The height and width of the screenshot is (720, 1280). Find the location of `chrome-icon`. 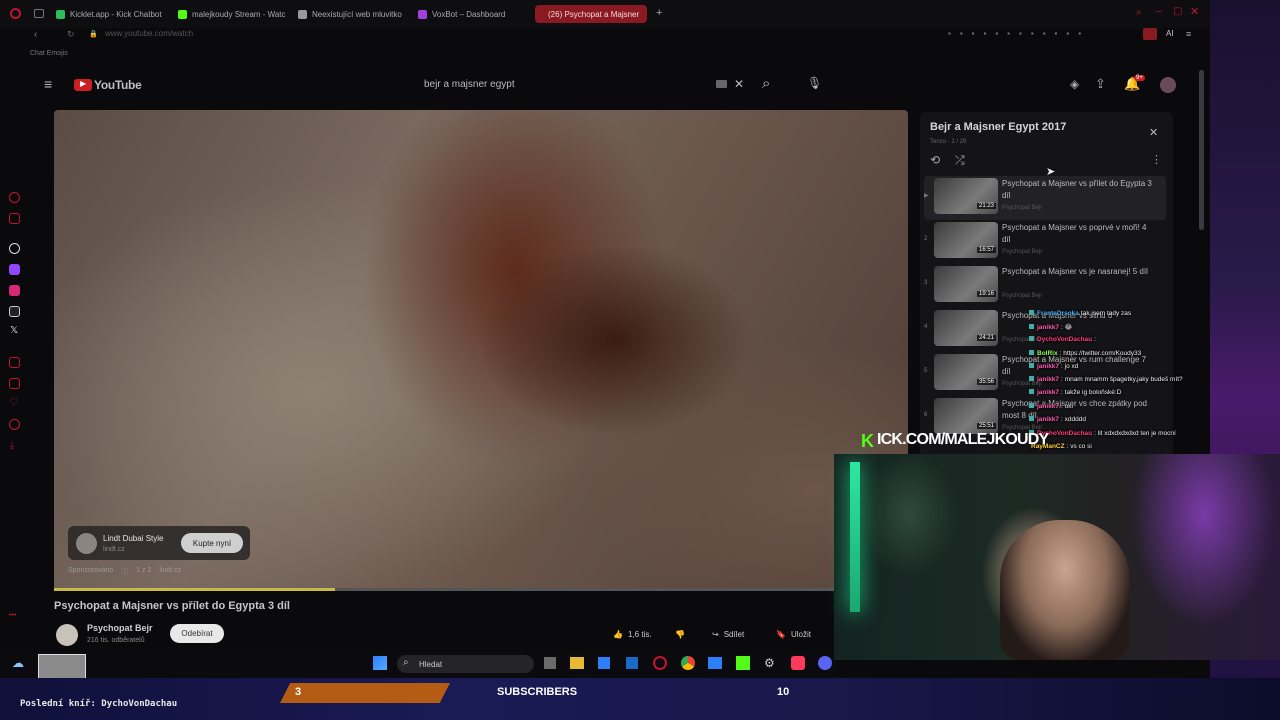

chrome-icon is located at coordinates (688, 663).